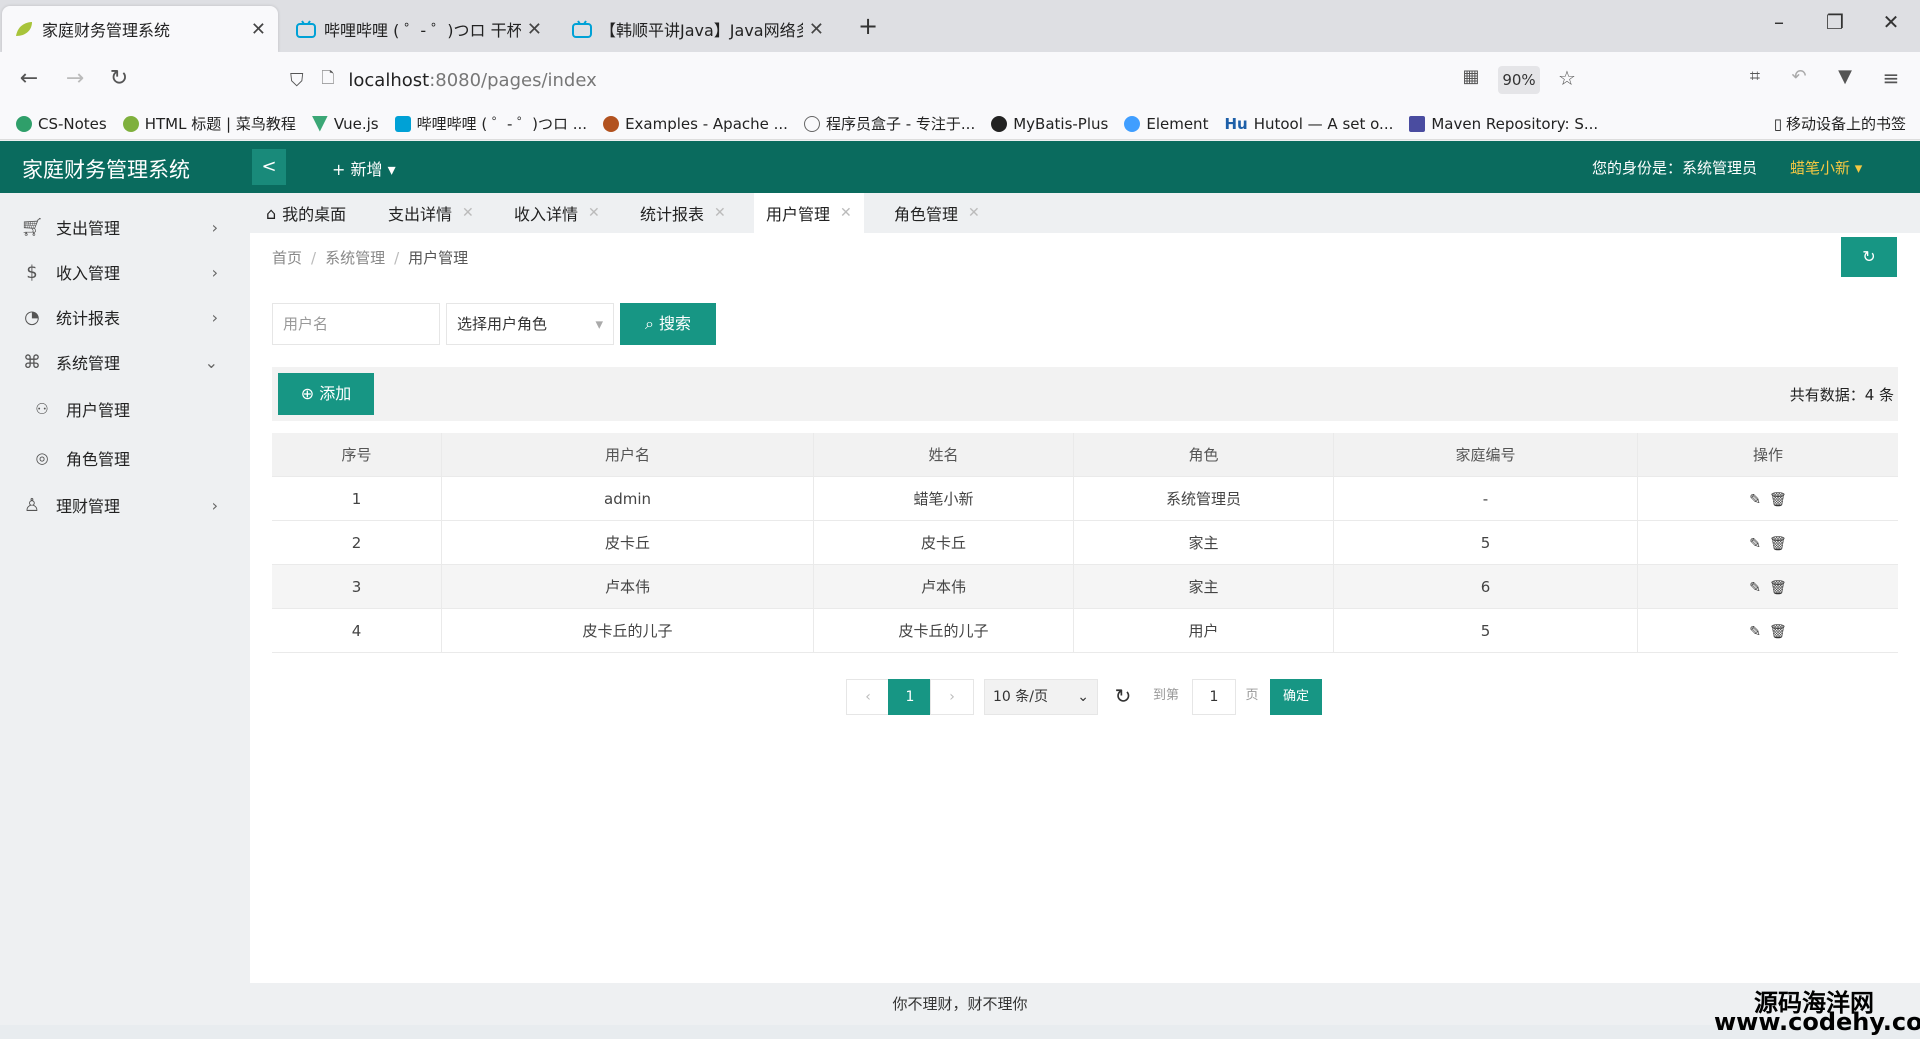 The image size is (1920, 1039). I want to click on table-row: 2 皮卡丘 皮卡丘 家主 5 ✎ 🗑︎, so click(1085, 543).